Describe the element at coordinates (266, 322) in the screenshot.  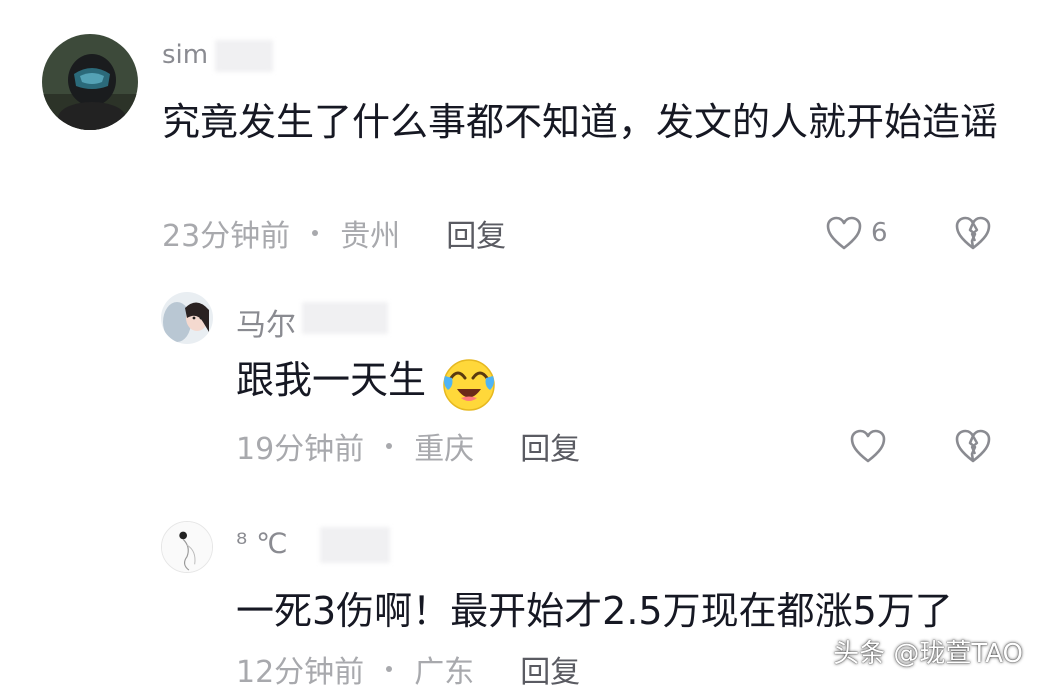
I see `username: 马尔` at that location.